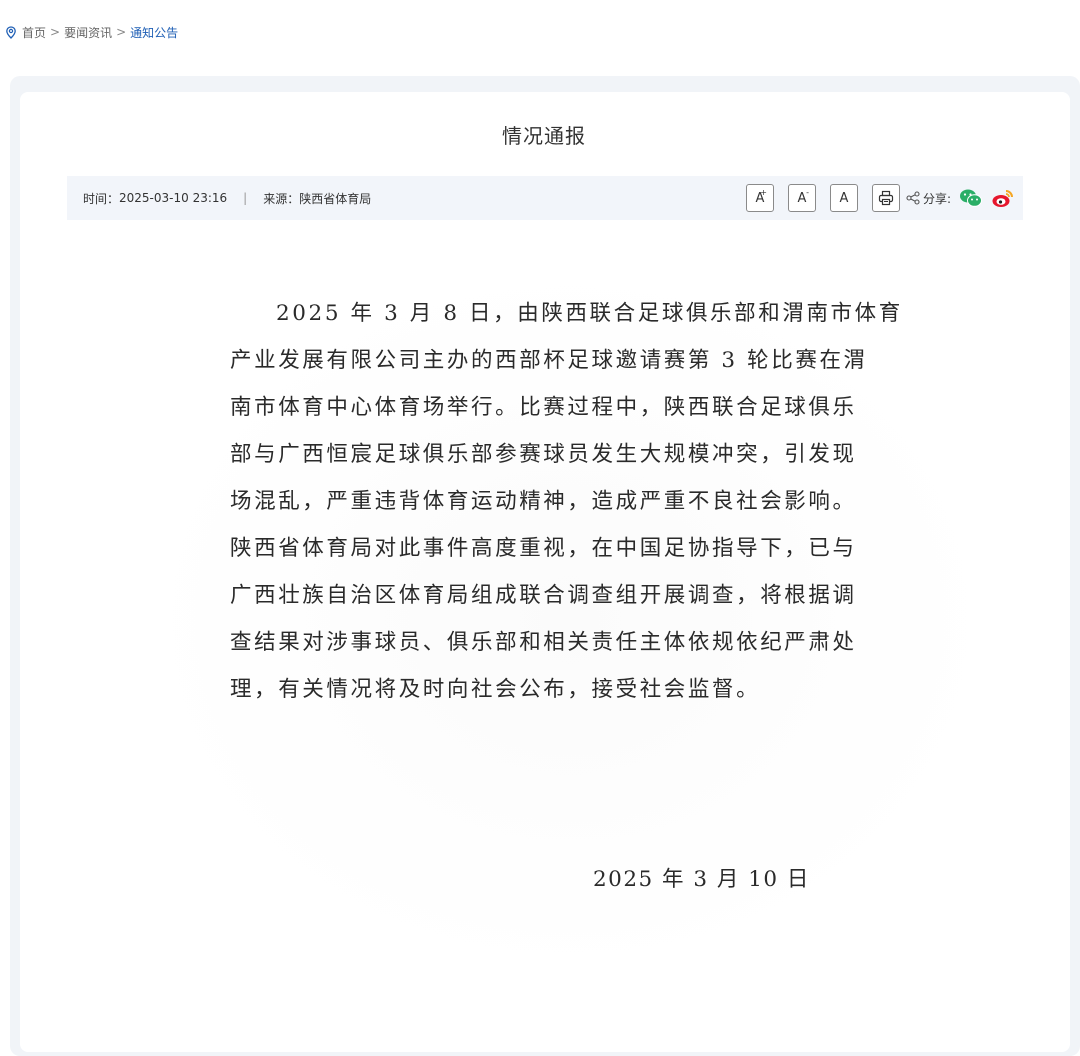 Image resolution: width=1080 pixels, height=1056 pixels. What do you see at coordinates (759, 198) in the screenshot?
I see `font-larger-button: A +` at bounding box center [759, 198].